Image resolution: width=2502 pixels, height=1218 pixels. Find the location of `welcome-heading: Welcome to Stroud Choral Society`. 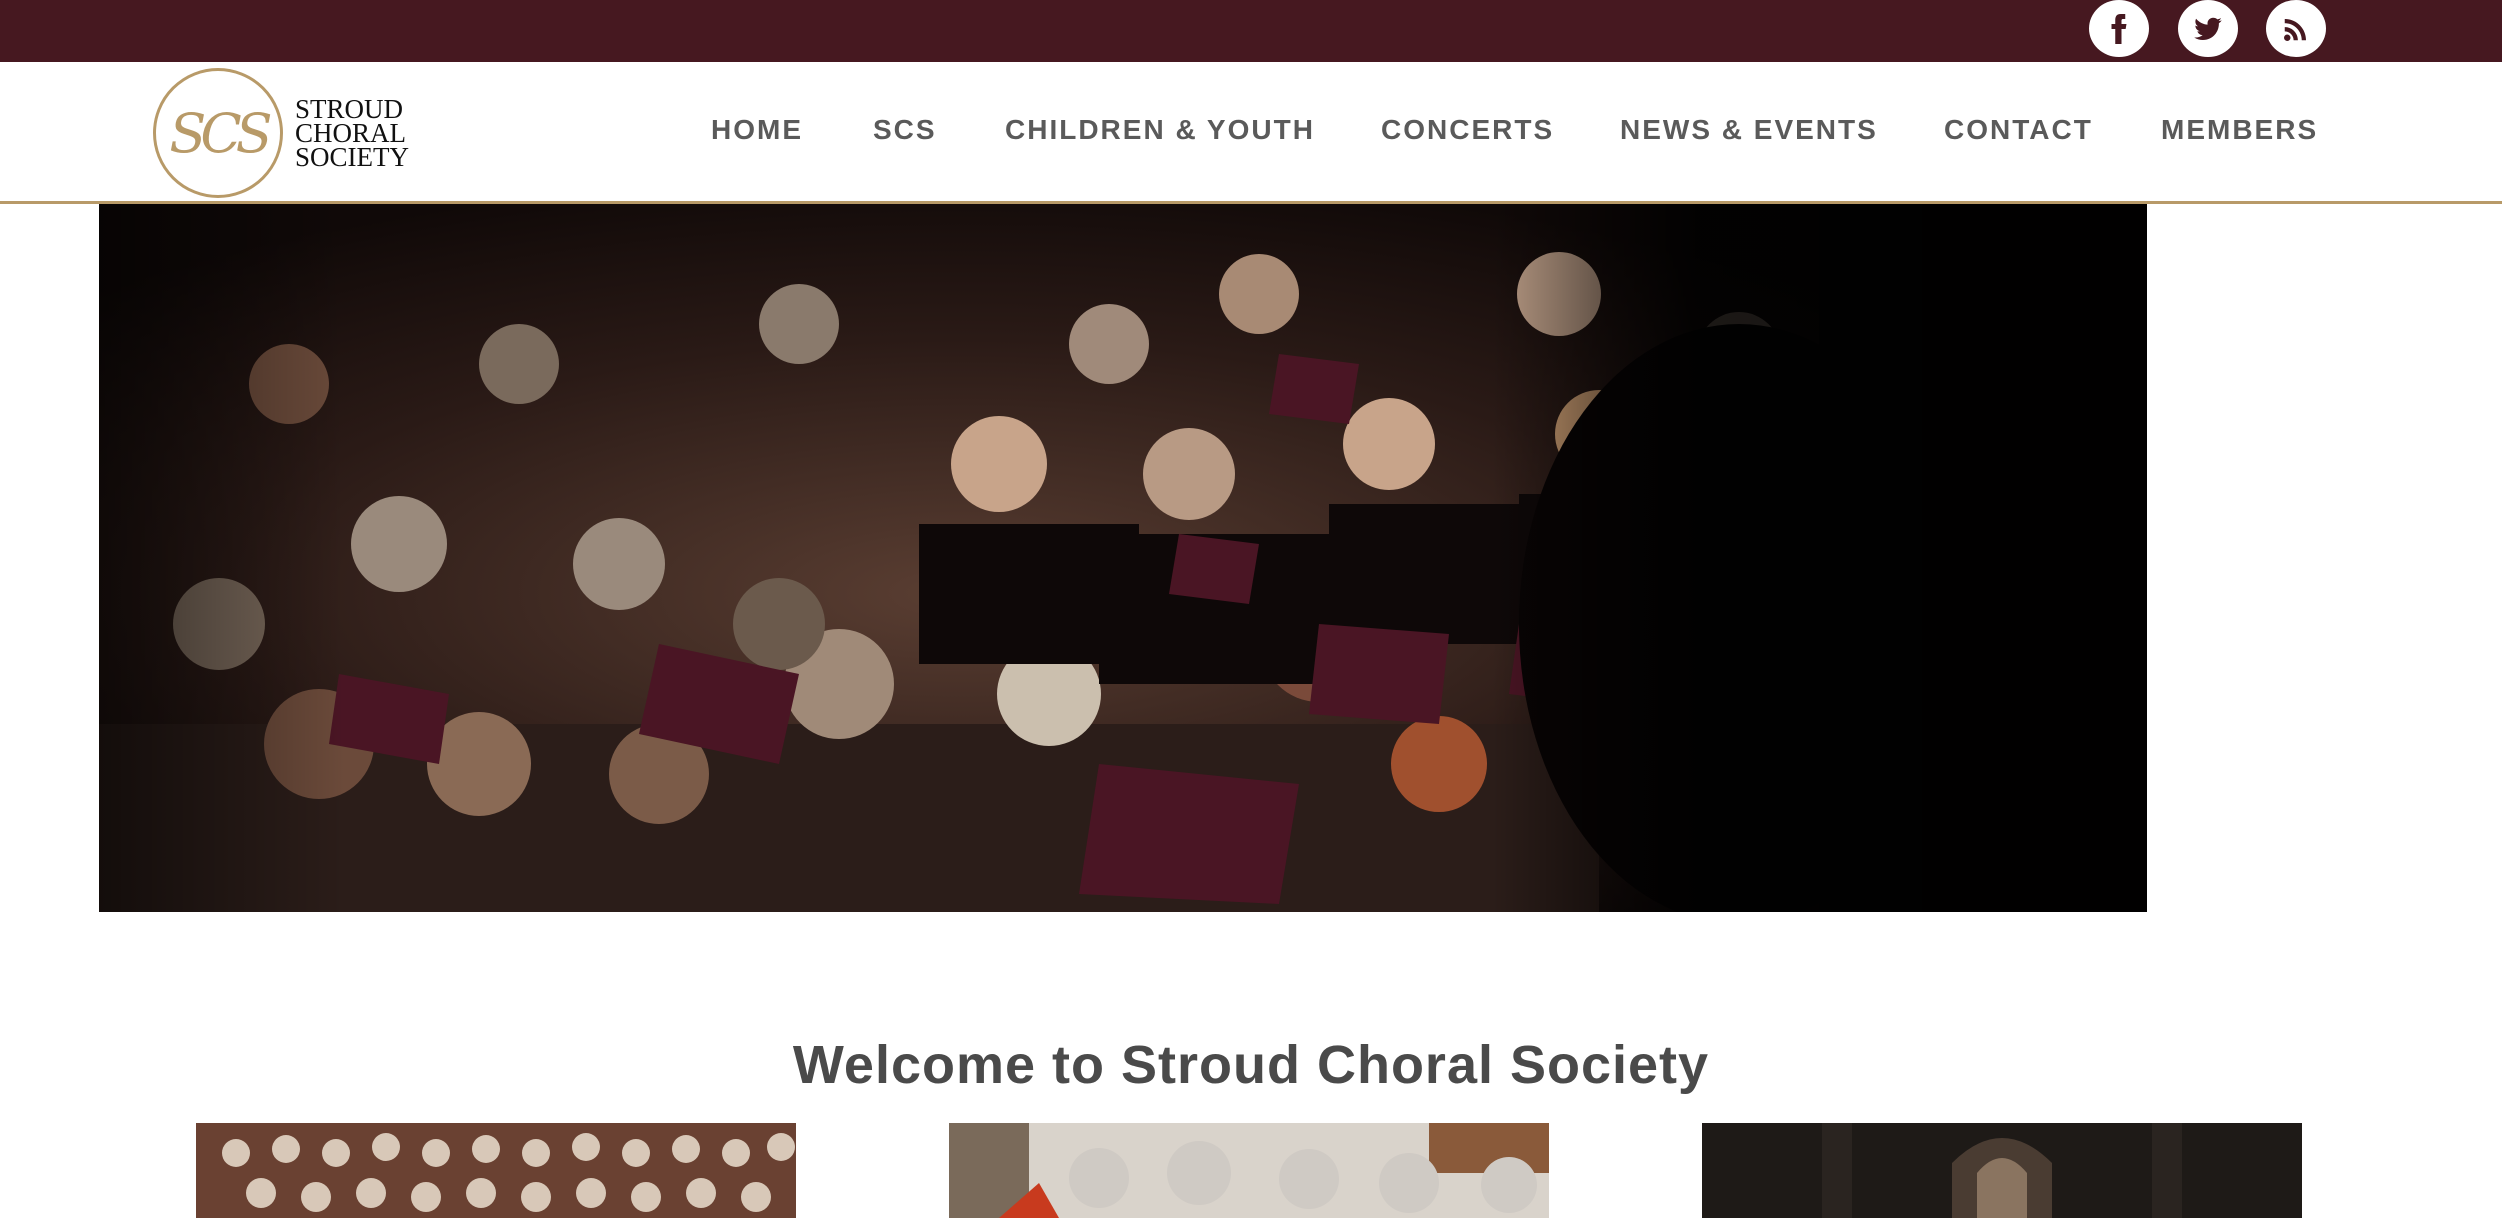

welcome-heading: Welcome to Stroud Choral Society is located at coordinates (1251, 1065).